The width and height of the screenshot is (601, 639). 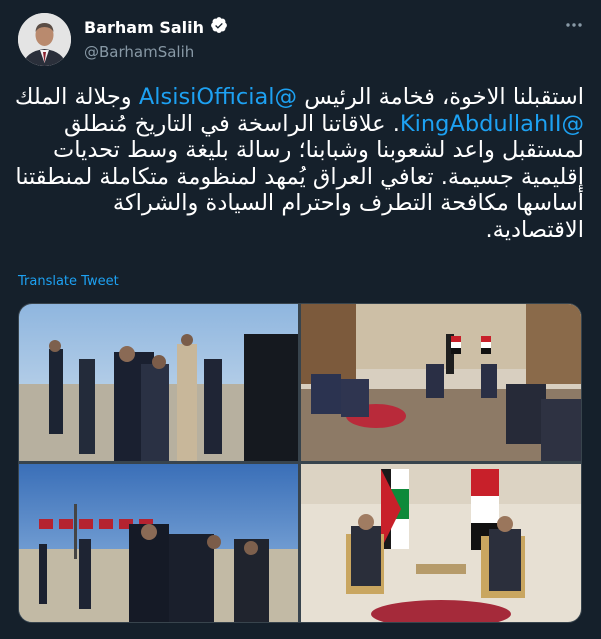 I want to click on tweet-text-segment: استقبلنا الاخوة، فخامة الرئيس, so click(x=440, y=97).